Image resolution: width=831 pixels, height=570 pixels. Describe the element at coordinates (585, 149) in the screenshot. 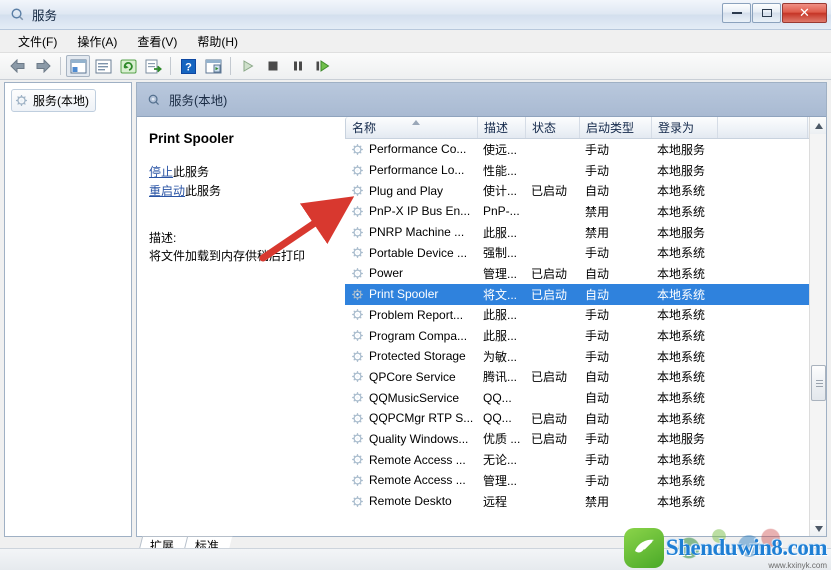

I see `table-row: Performance Co... 使远... 手动 本地服务` at that location.